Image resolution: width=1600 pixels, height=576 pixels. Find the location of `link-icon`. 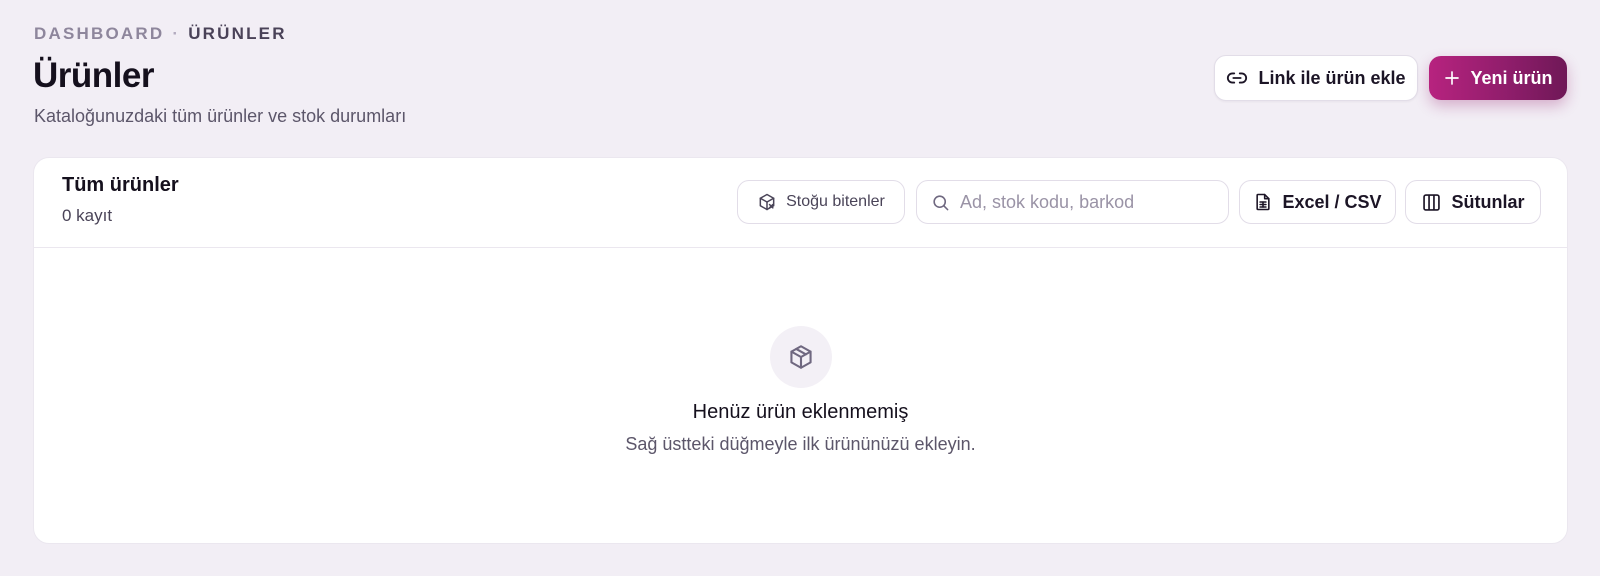

link-icon is located at coordinates (1237, 78).